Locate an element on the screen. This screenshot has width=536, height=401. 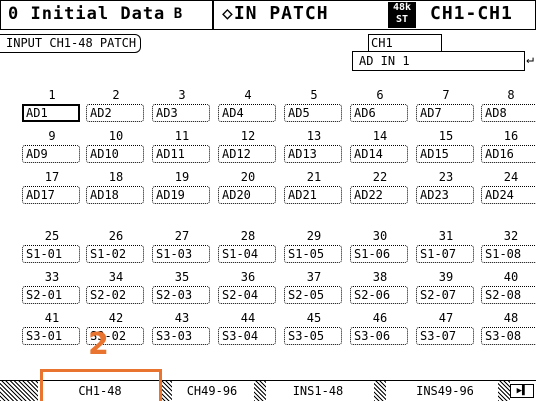
channel-number: 10 is located at coordinates (116, 136).